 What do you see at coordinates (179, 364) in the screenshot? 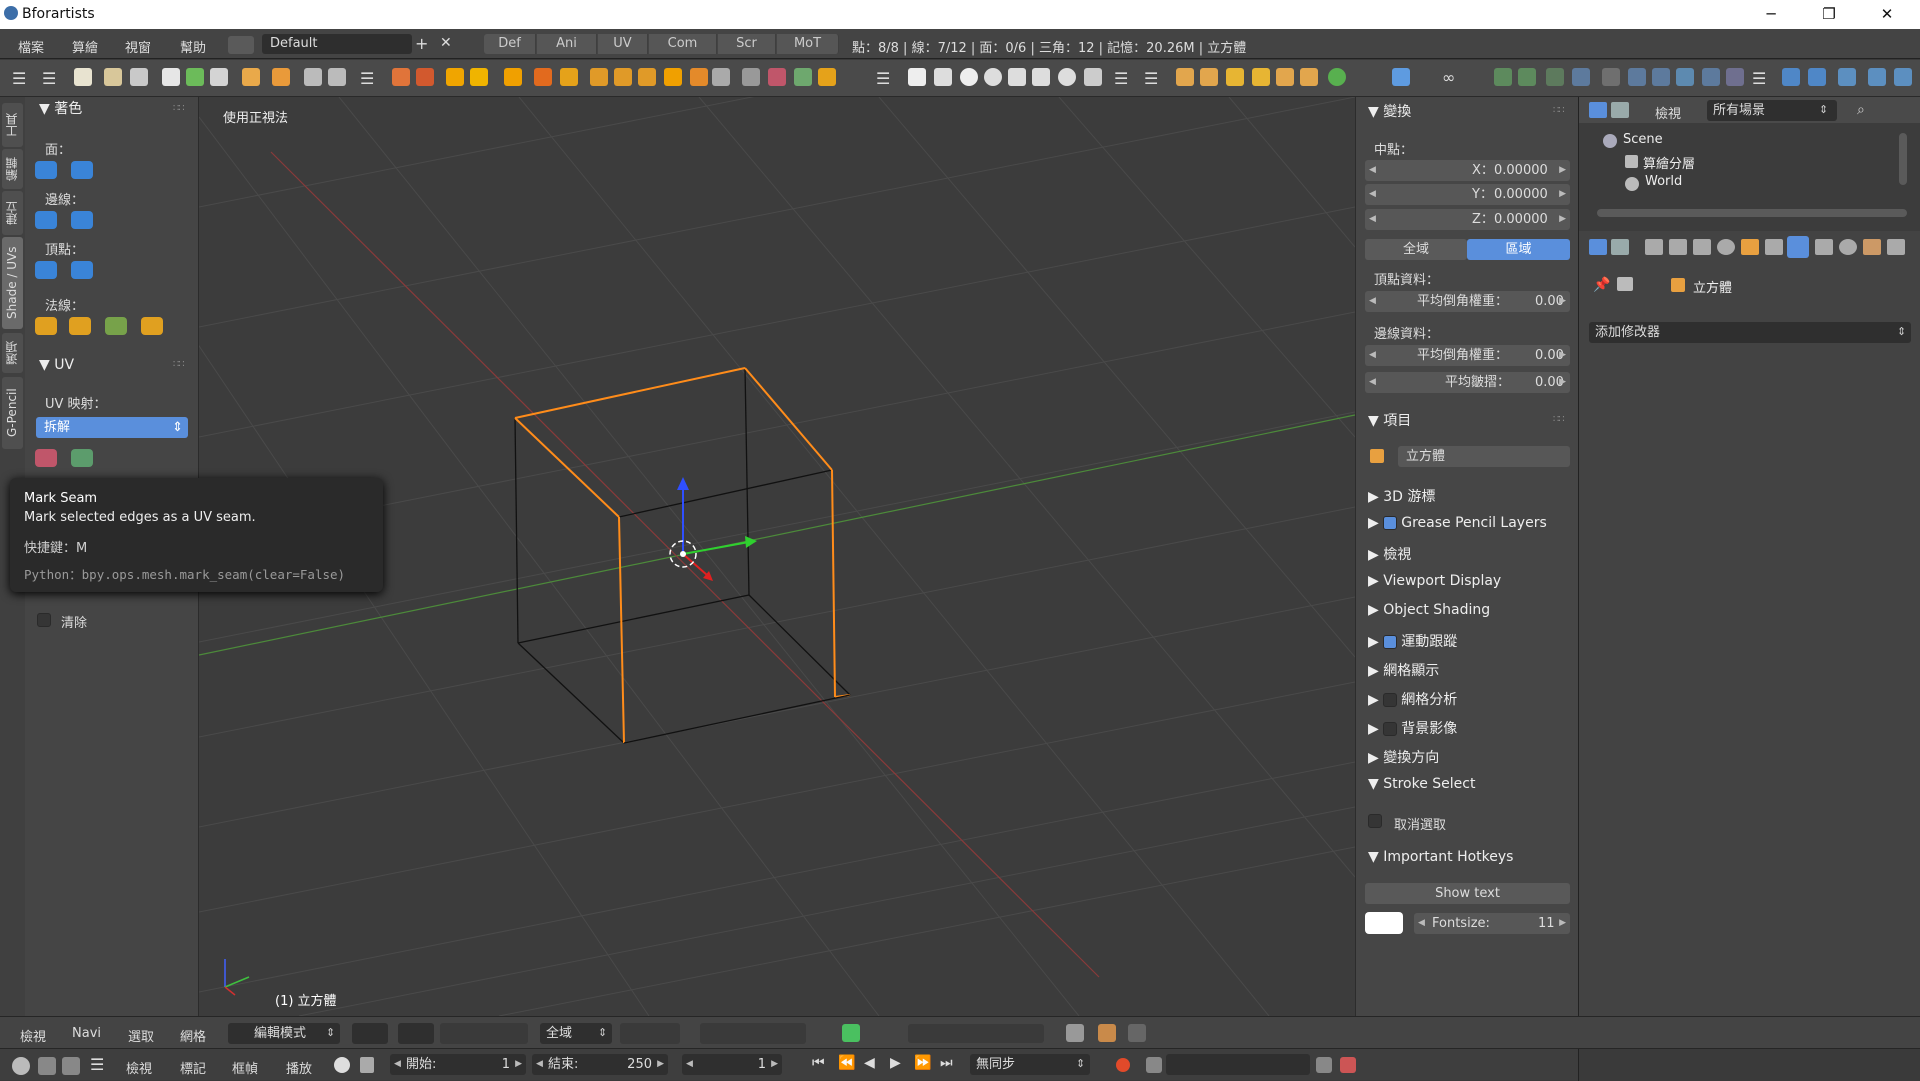
I see `drag-grip-uv-icon: ∷∷` at bounding box center [179, 364].